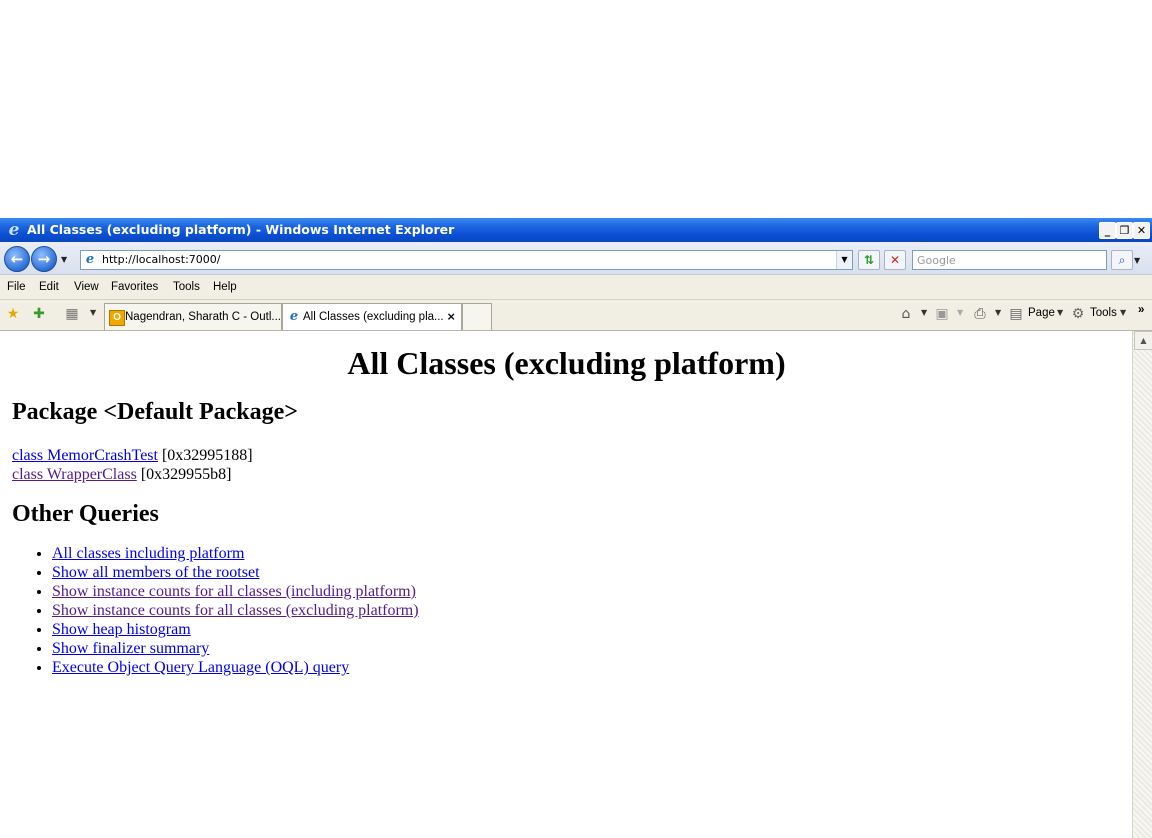  Describe the element at coordinates (86, 287) in the screenshot. I see `menu-view: View` at that location.